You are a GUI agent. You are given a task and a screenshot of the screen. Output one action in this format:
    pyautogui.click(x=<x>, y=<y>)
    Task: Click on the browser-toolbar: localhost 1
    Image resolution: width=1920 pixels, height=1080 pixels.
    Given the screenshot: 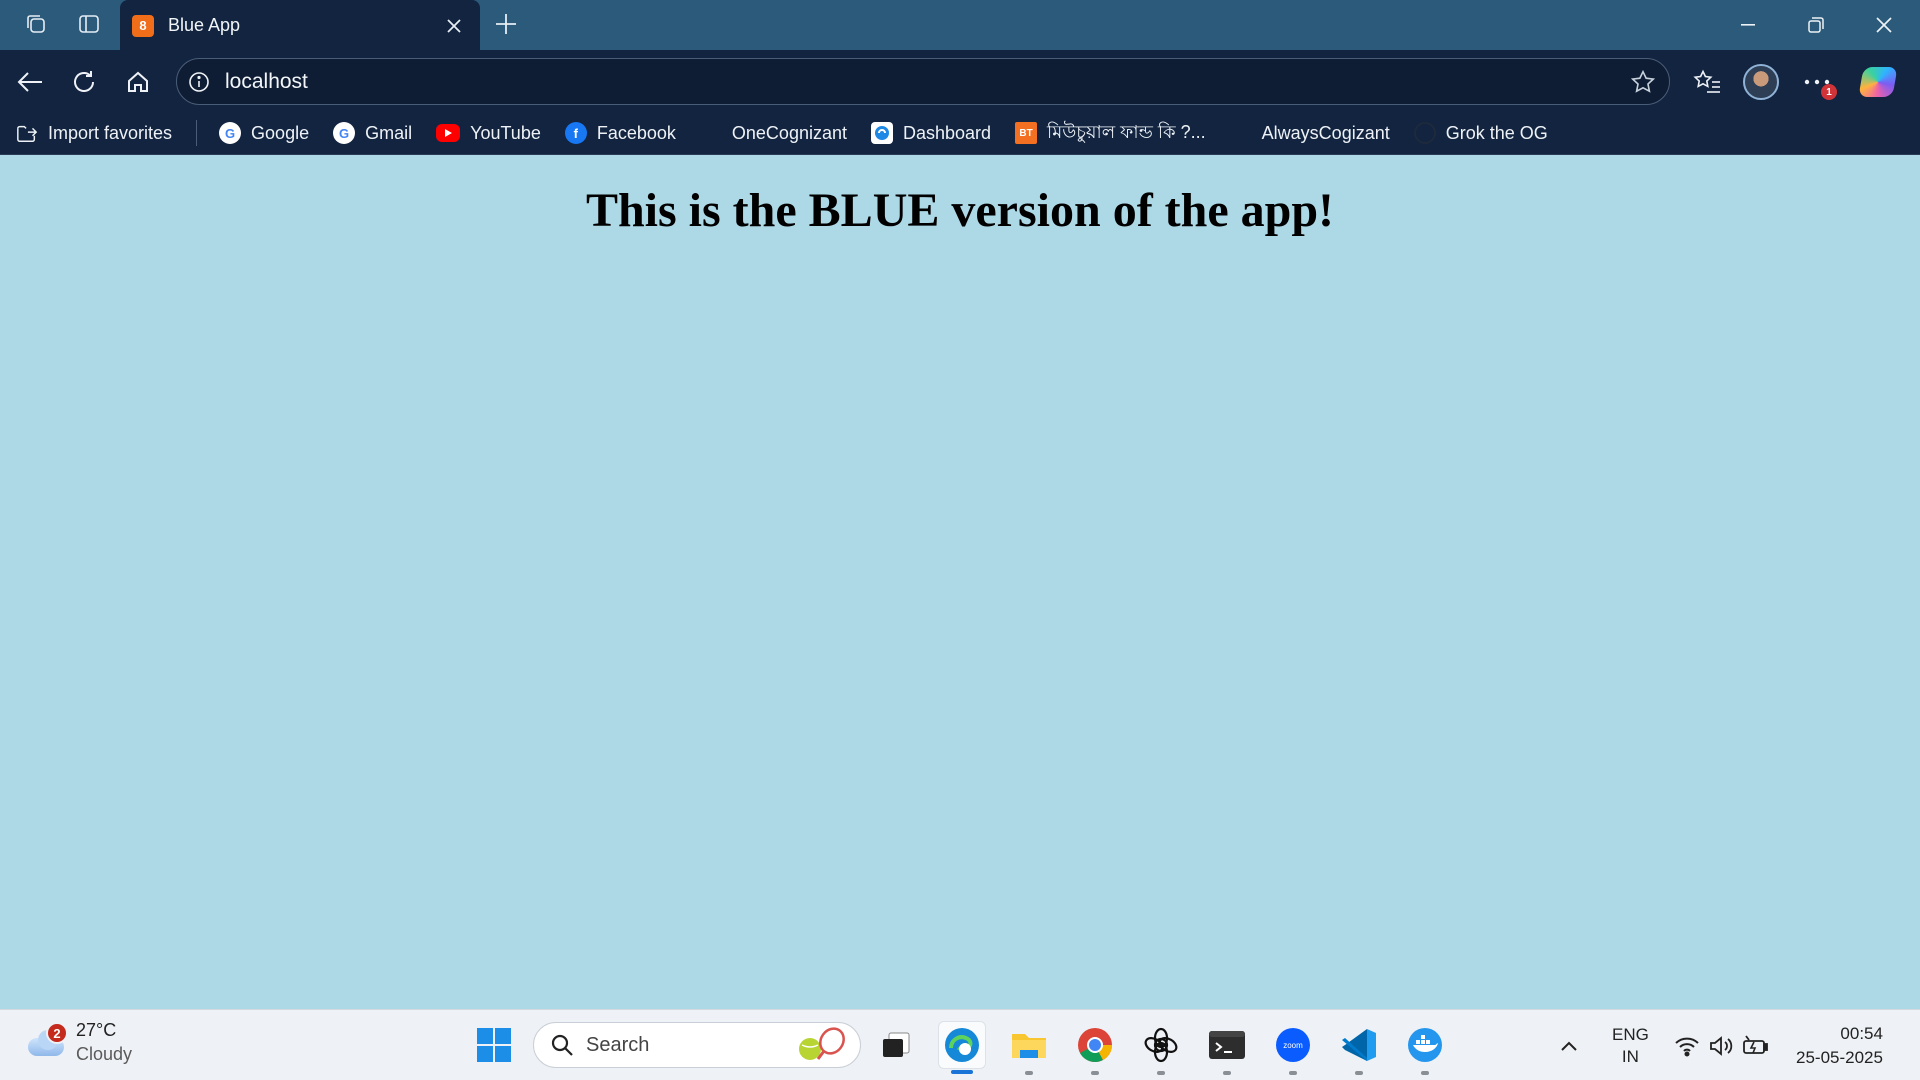 What is the action you would take?
    pyautogui.click(x=960, y=81)
    